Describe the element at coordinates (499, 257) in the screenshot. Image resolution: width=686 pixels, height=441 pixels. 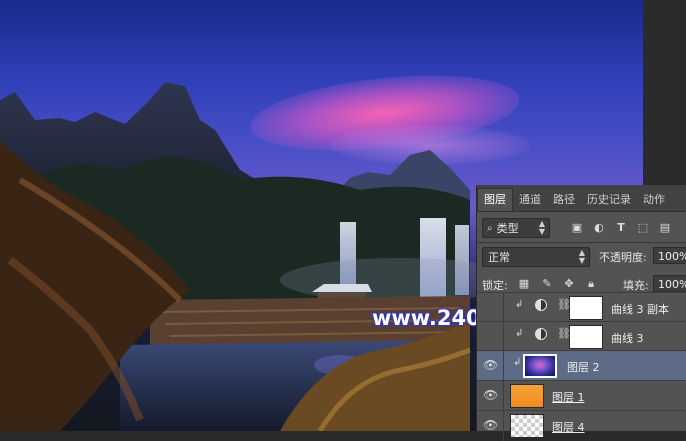
I see `blend-mode-value: 正常` at that location.